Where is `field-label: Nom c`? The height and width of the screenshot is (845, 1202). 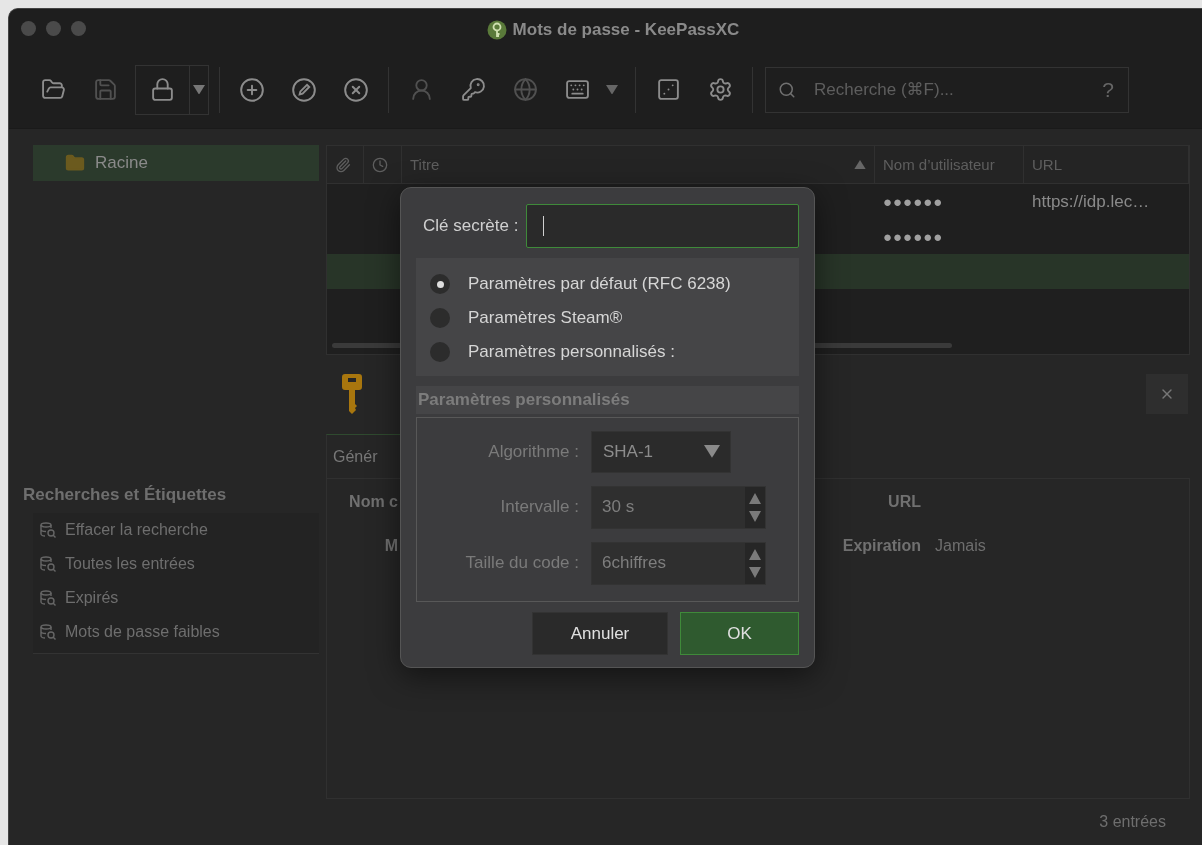
field-label: Nom c is located at coordinates (373, 502).